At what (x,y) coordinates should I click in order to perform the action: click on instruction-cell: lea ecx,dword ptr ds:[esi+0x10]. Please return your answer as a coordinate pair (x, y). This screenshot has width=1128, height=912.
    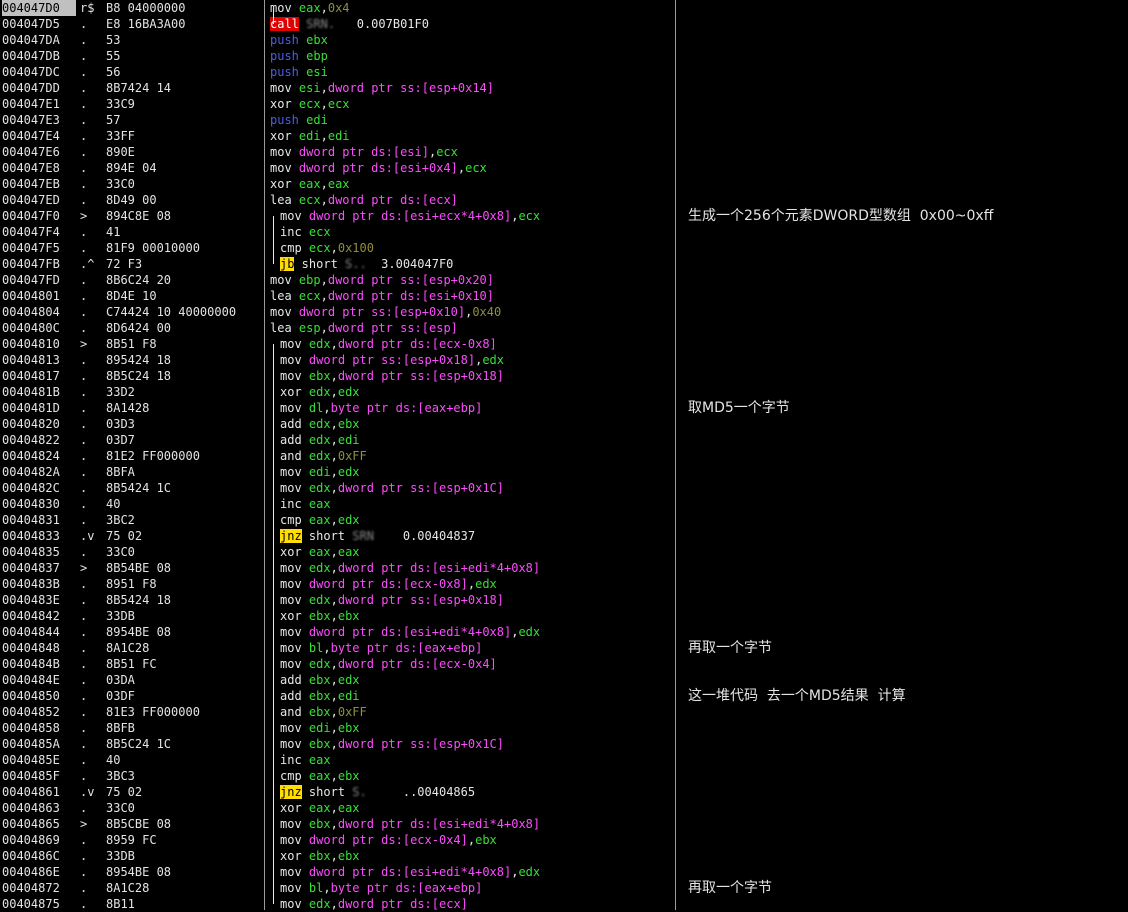
    Looking at the image, I should click on (382, 296).